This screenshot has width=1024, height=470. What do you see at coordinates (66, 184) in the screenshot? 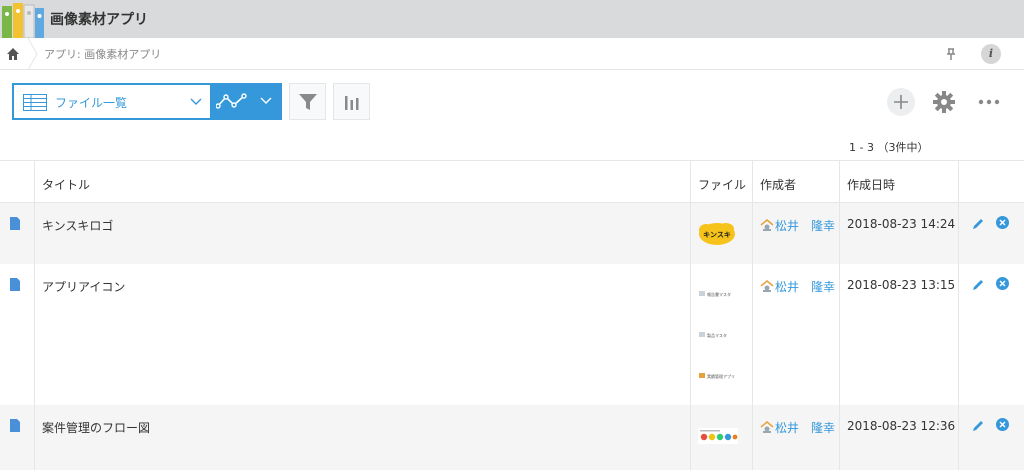
I see `column-header-title: タイトル` at bounding box center [66, 184].